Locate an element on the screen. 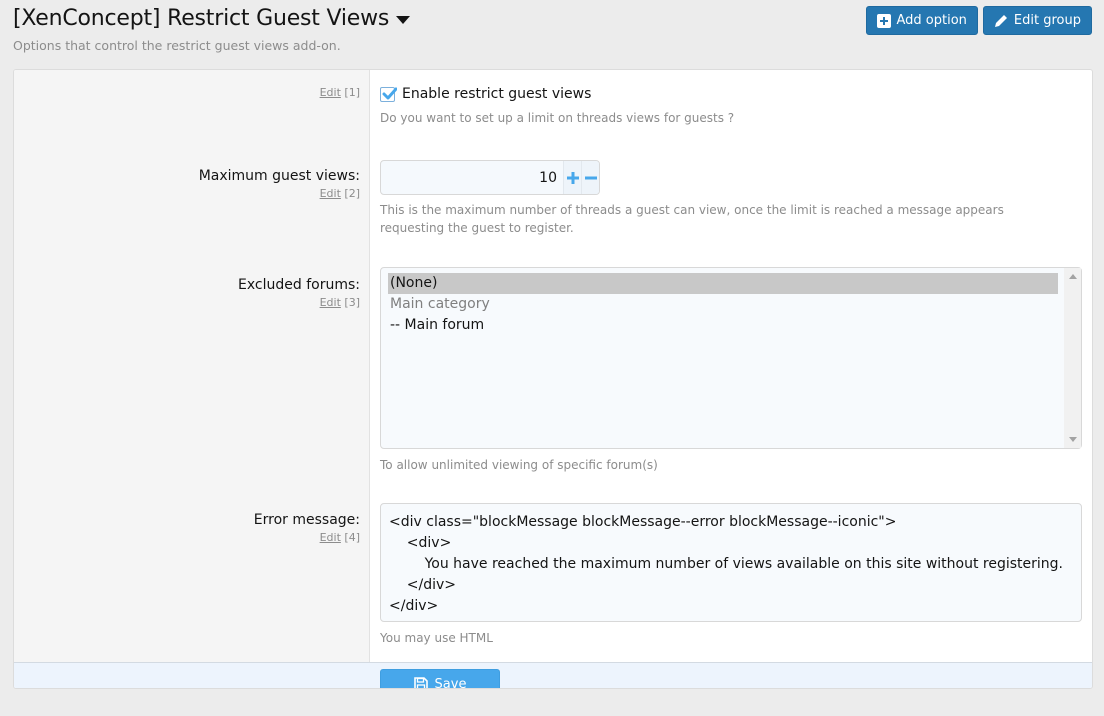 The height and width of the screenshot is (716, 1104). select-option: (None) is located at coordinates (723, 283).